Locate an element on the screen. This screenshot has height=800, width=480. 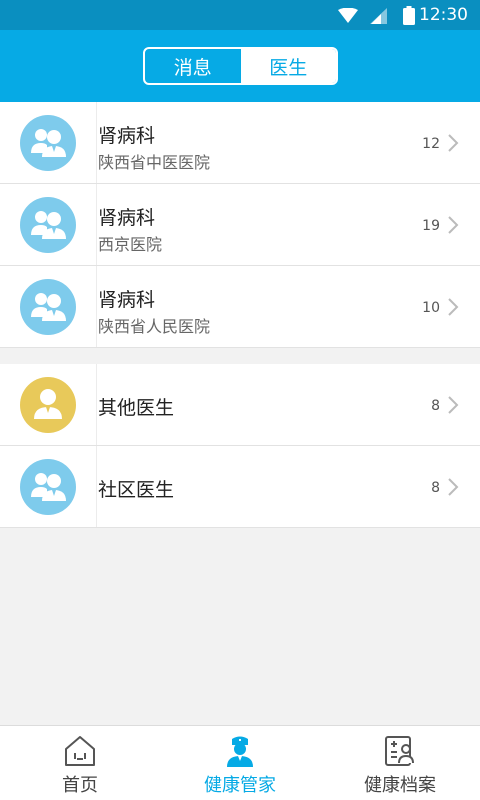
list-item: 肾病科 西京医院 19 is located at coordinates (240, 225).